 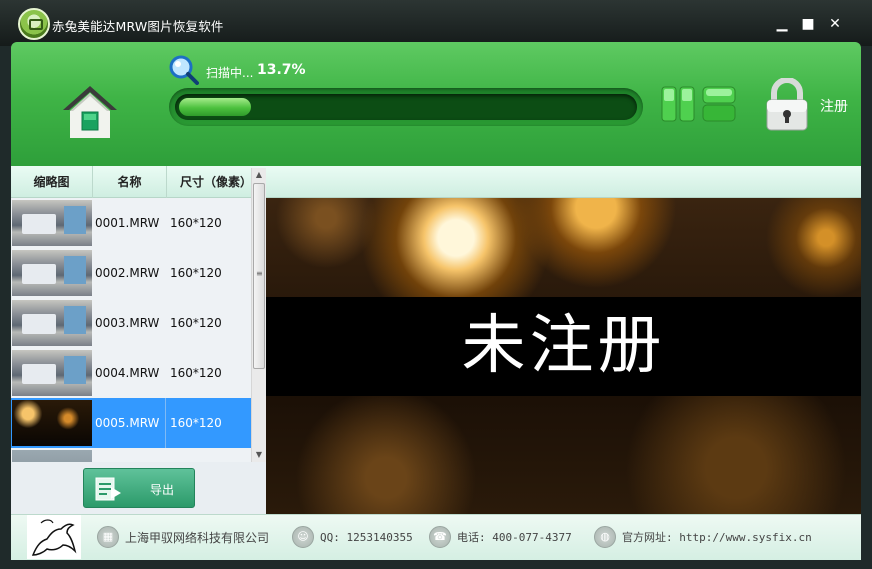 What do you see at coordinates (127, 223) in the screenshot?
I see `file-name: 0001.MRW` at bounding box center [127, 223].